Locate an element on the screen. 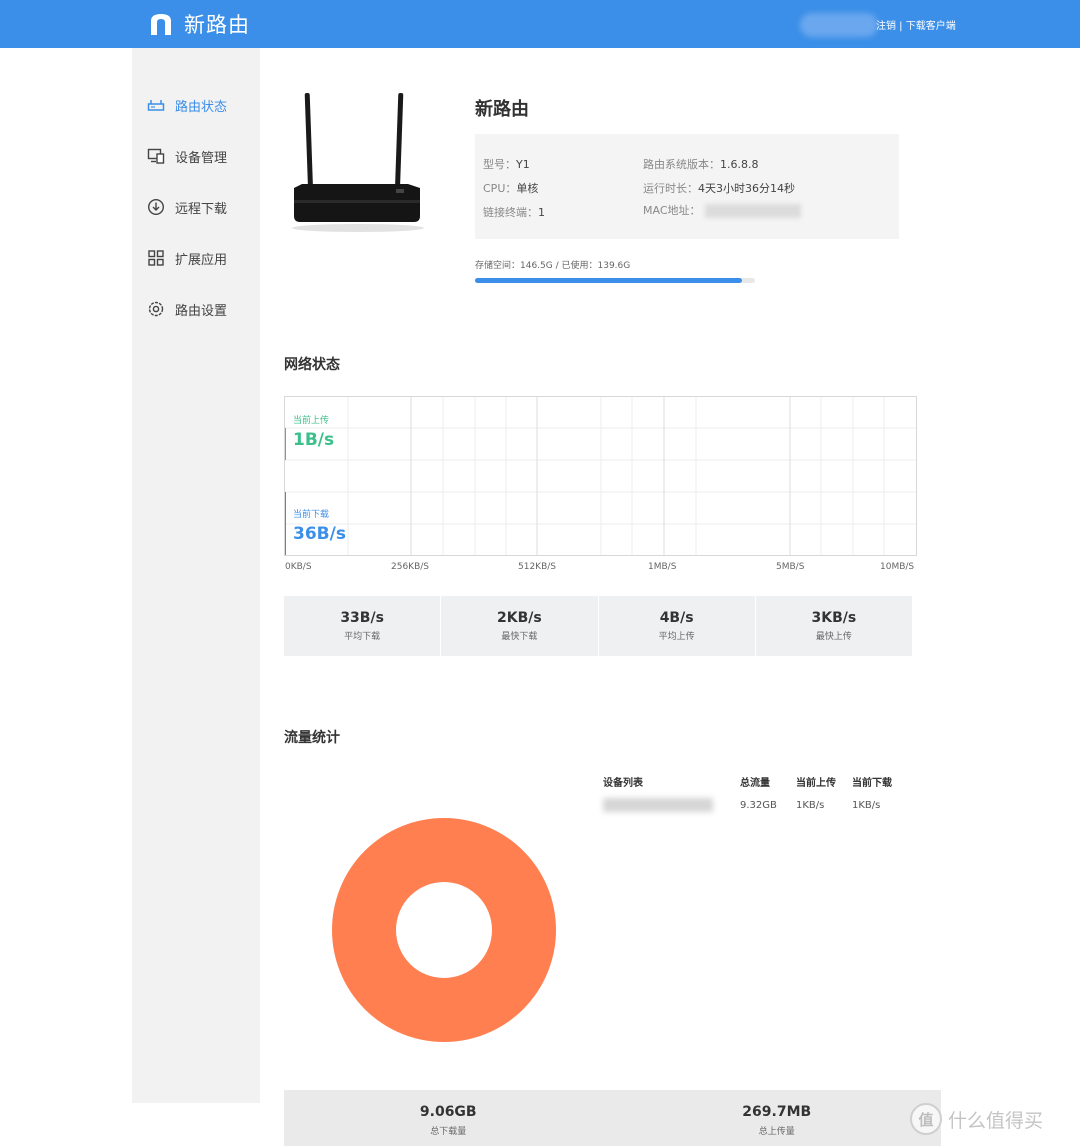 The image size is (1080, 1146). model-label: 型号： is located at coordinates (499, 164).